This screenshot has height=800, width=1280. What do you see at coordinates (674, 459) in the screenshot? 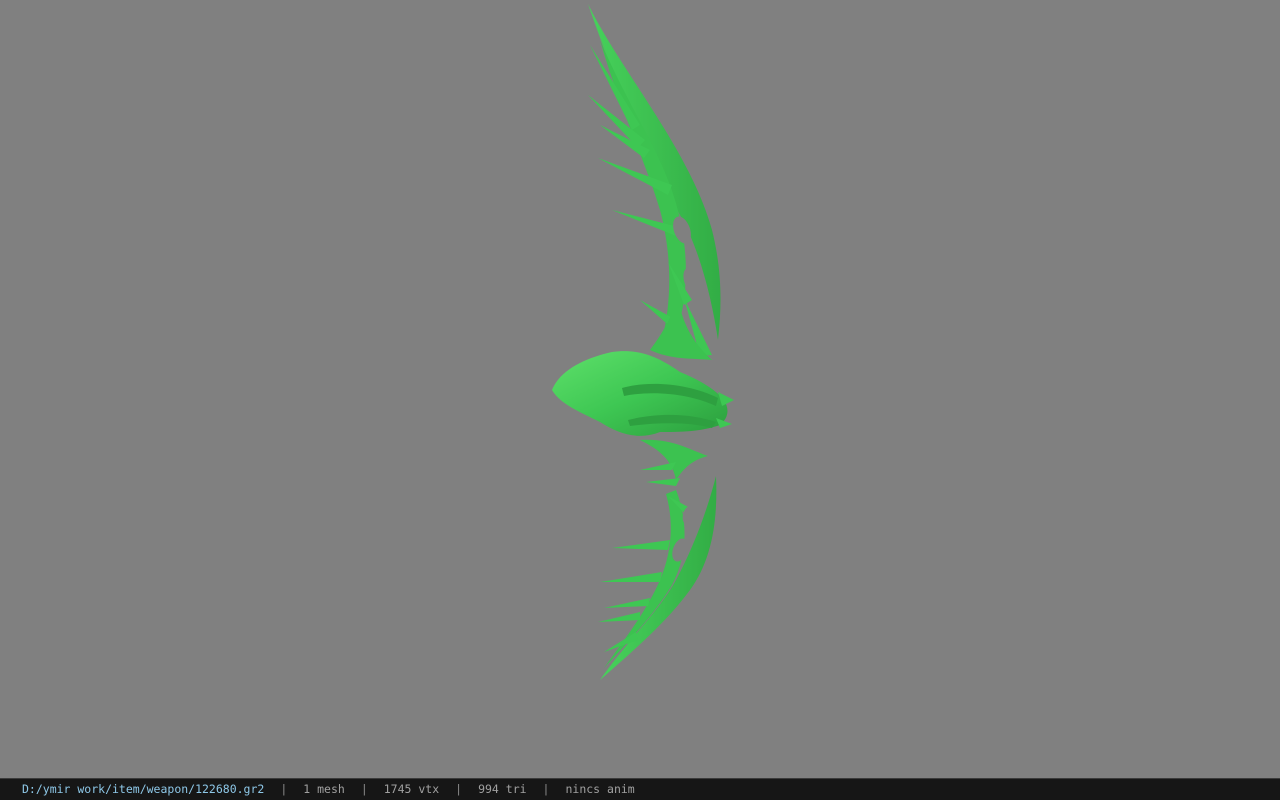
I see `lower-joint` at bounding box center [674, 459].